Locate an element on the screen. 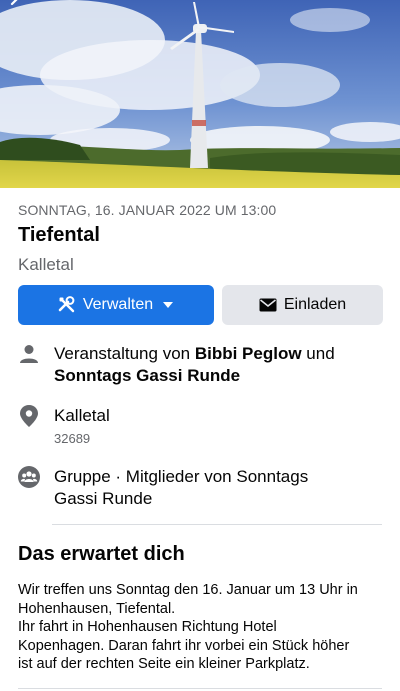  group-line-2: Gassi Runde is located at coordinates (103, 498).